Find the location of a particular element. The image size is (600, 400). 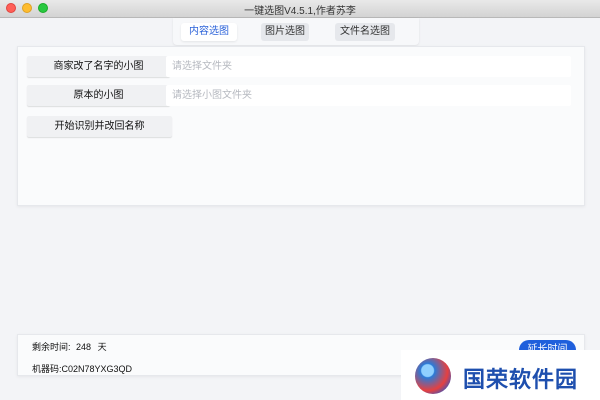

tab-bar: 内容选图 图片选图 文件名选图 is located at coordinates (296, 31).